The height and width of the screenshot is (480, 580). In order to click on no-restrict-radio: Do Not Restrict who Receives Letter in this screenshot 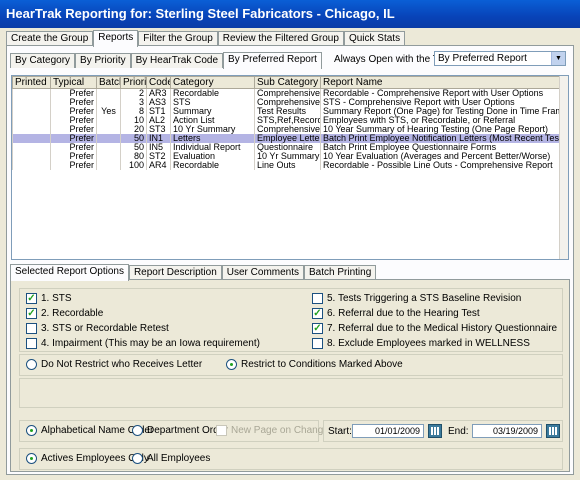, I will do `click(114, 364)`.